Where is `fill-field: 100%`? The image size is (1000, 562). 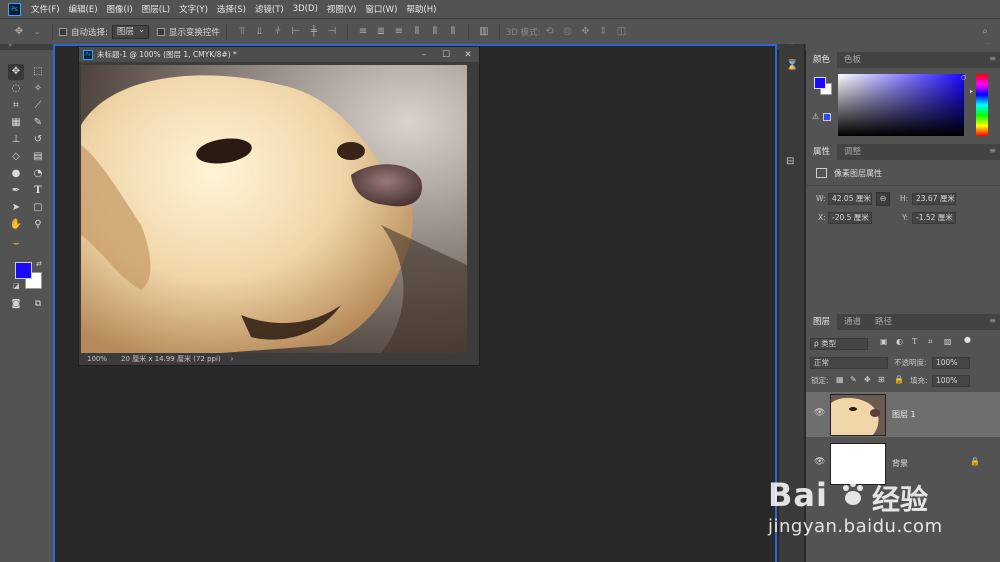
fill-field: 100% is located at coordinates (951, 381).